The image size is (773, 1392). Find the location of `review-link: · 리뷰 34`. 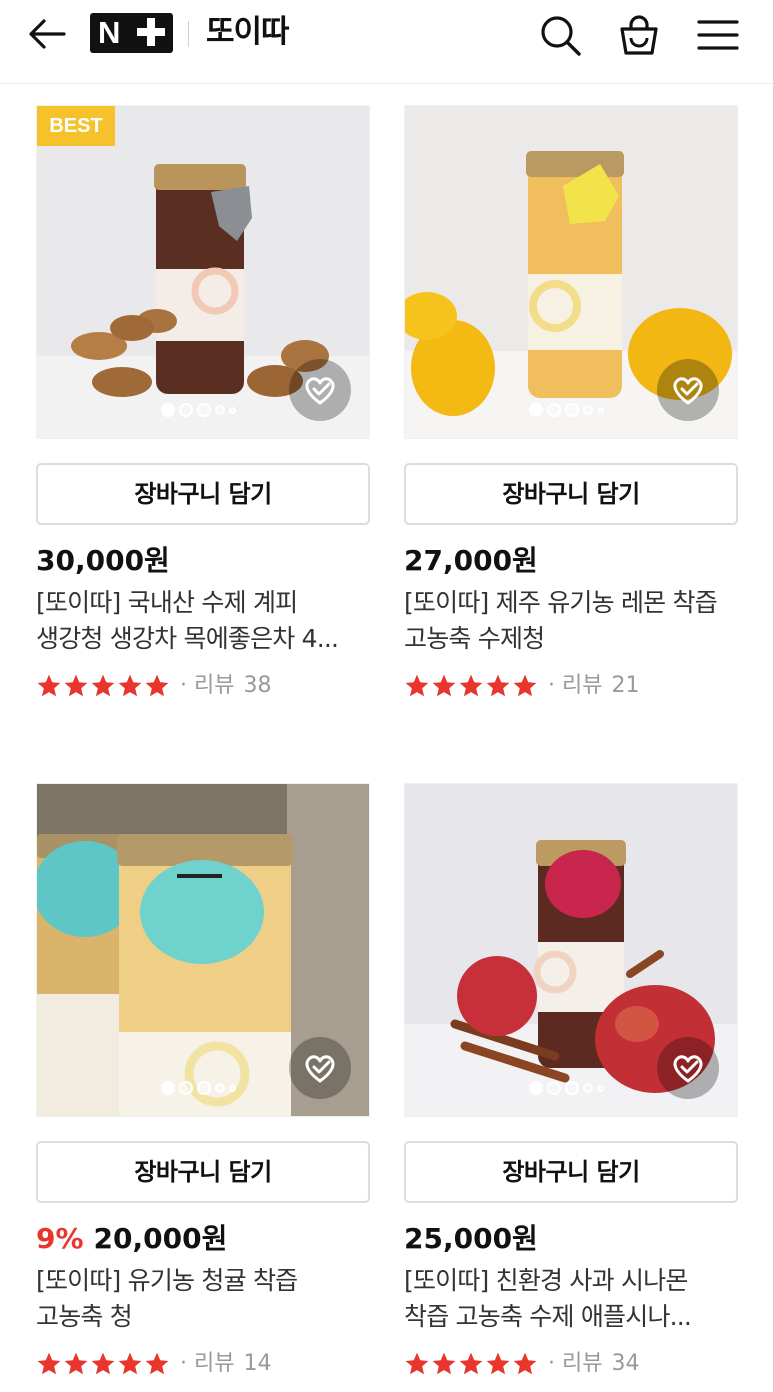

review-link: · 리뷰 34 is located at coordinates (593, 1364).